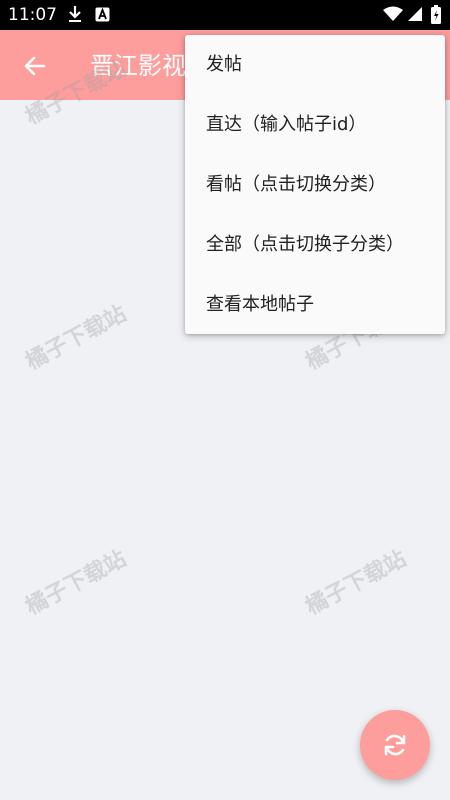 The width and height of the screenshot is (450, 800). I want to click on status-time: 11:07, so click(32, 15).